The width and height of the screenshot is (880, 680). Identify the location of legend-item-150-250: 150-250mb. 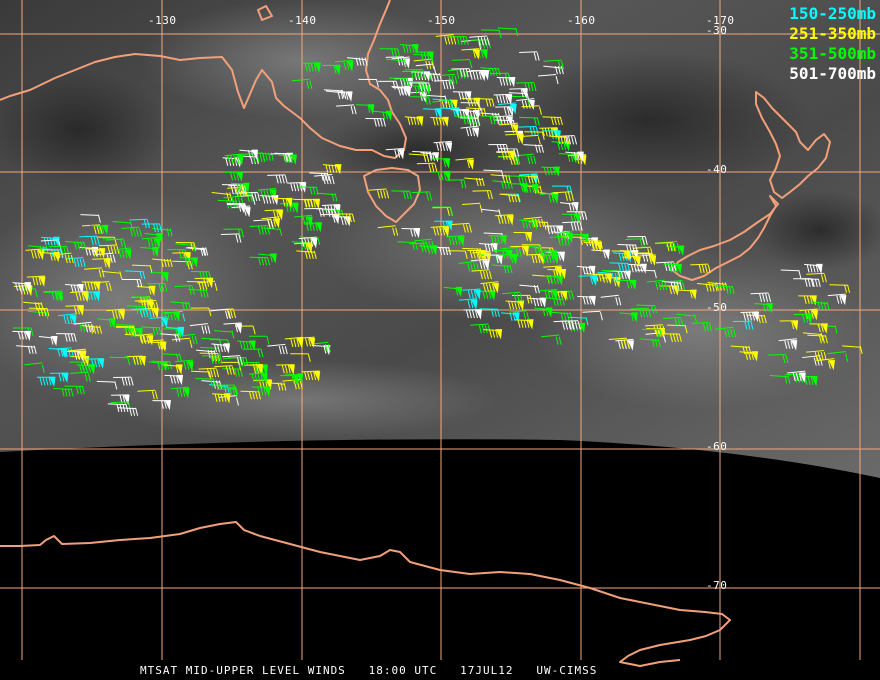
(832, 13).